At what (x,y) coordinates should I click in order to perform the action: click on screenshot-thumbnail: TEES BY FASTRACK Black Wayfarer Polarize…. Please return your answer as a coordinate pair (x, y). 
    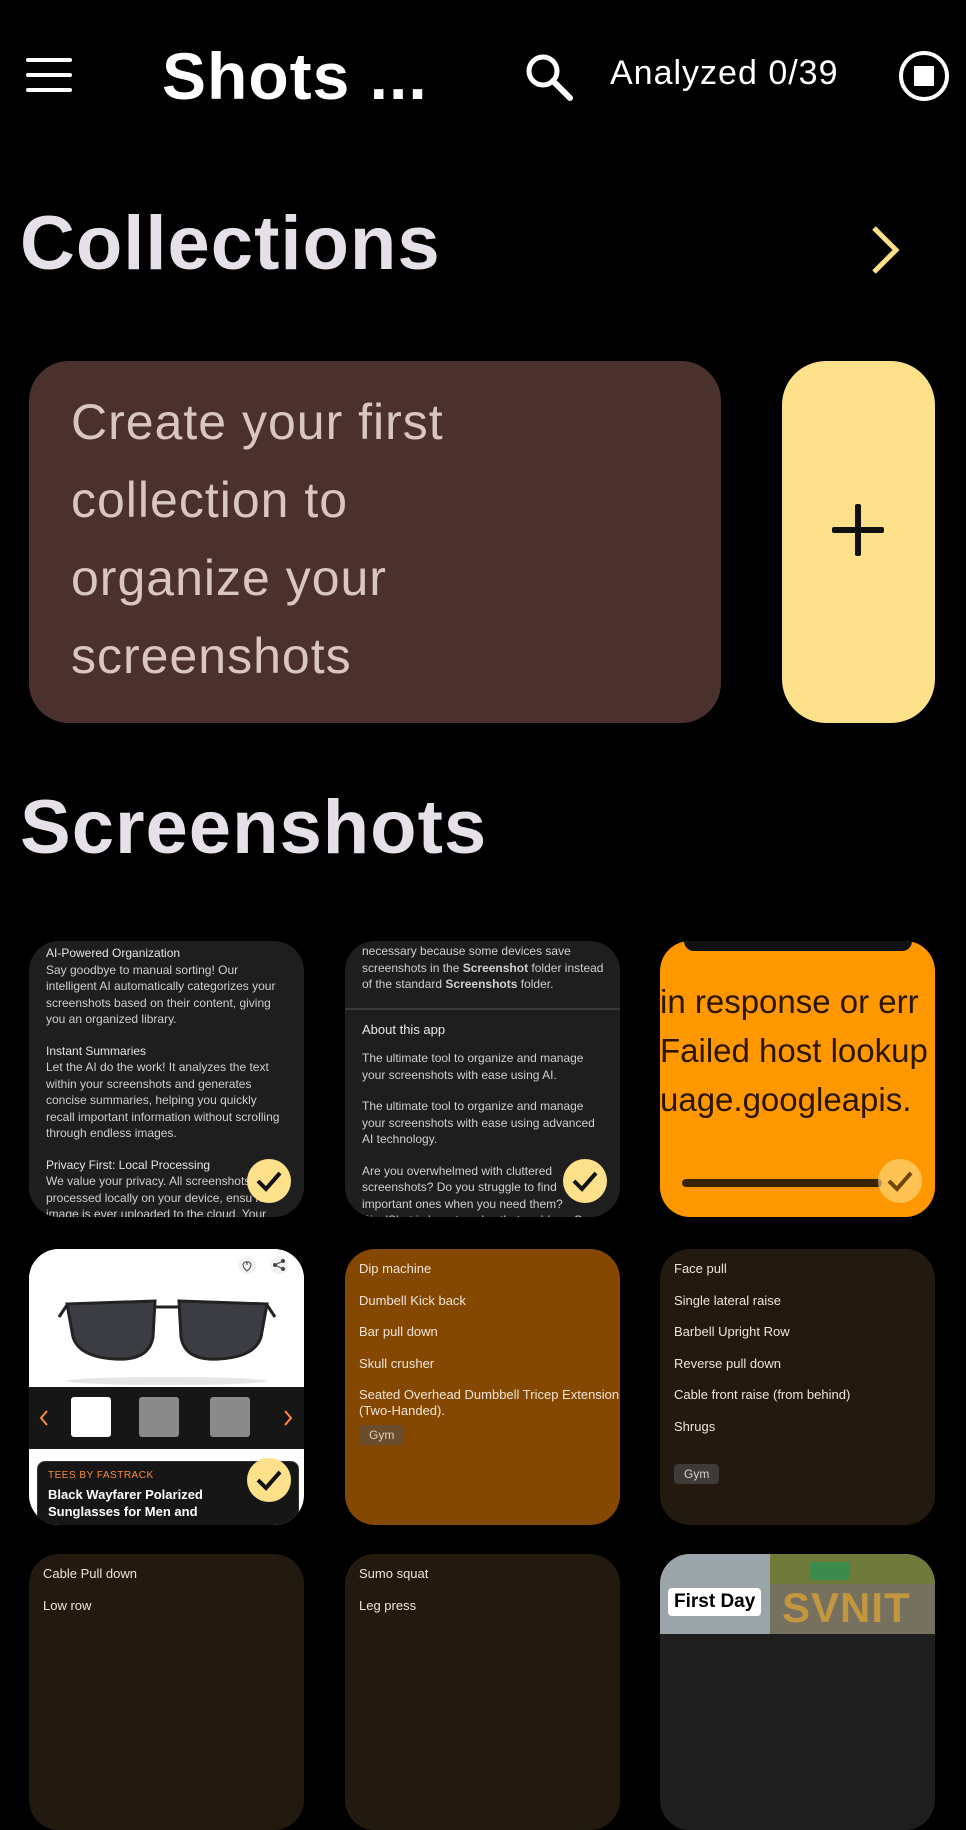
    Looking at the image, I should click on (166, 1387).